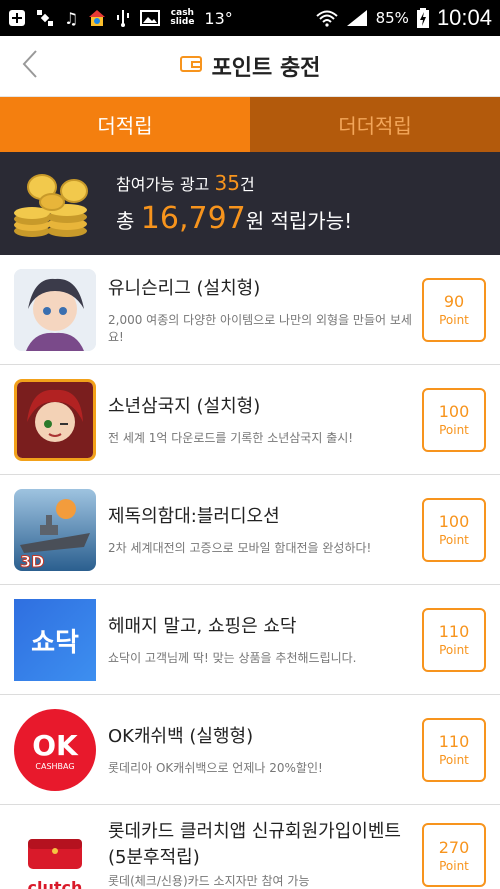 This screenshot has height=889, width=500. I want to click on total-prefix: 총, so click(128, 221).